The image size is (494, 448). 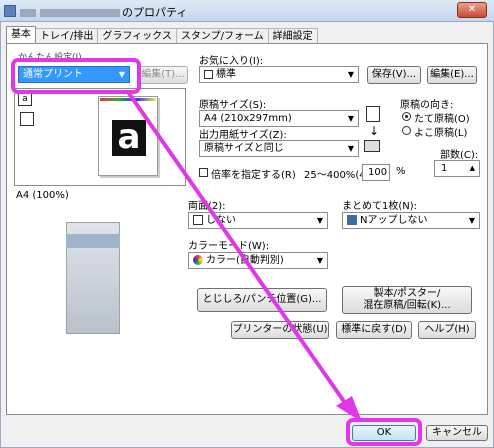 What do you see at coordinates (349, 409) in the screenshot?
I see `arrowhead-icon` at bounding box center [349, 409].